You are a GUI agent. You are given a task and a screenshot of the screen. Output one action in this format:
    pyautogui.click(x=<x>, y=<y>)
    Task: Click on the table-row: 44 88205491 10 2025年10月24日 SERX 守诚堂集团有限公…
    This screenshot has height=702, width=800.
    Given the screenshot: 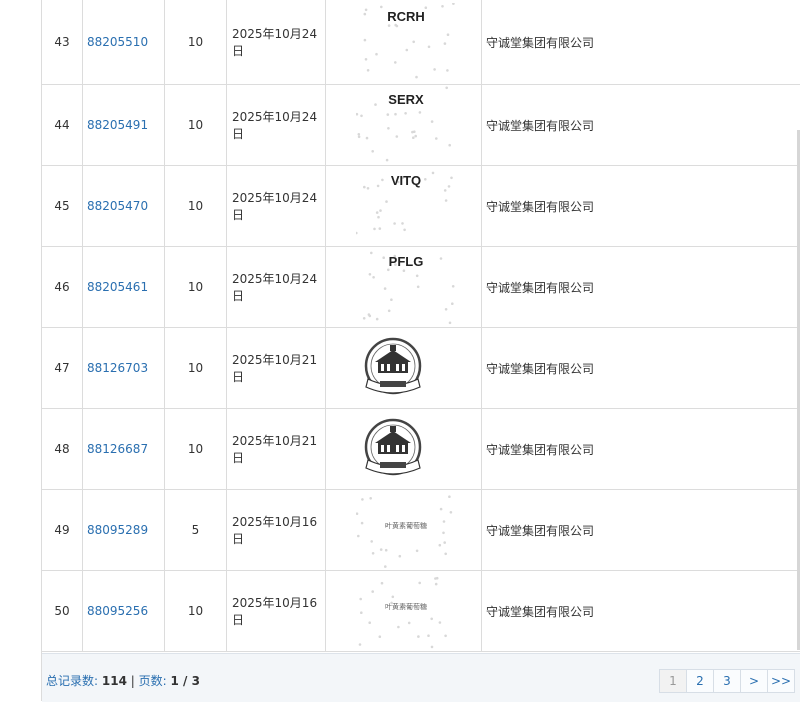 What is the action you would take?
    pyautogui.click(x=421, y=125)
    